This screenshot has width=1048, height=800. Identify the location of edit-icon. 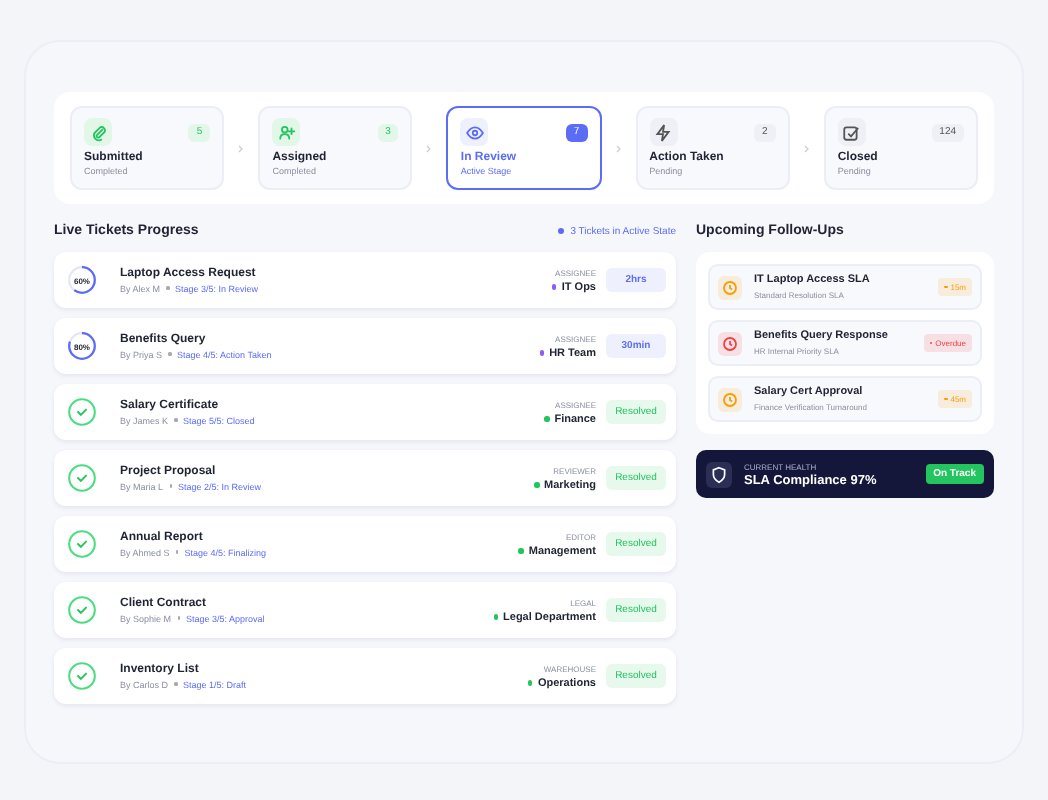
(851, 132).